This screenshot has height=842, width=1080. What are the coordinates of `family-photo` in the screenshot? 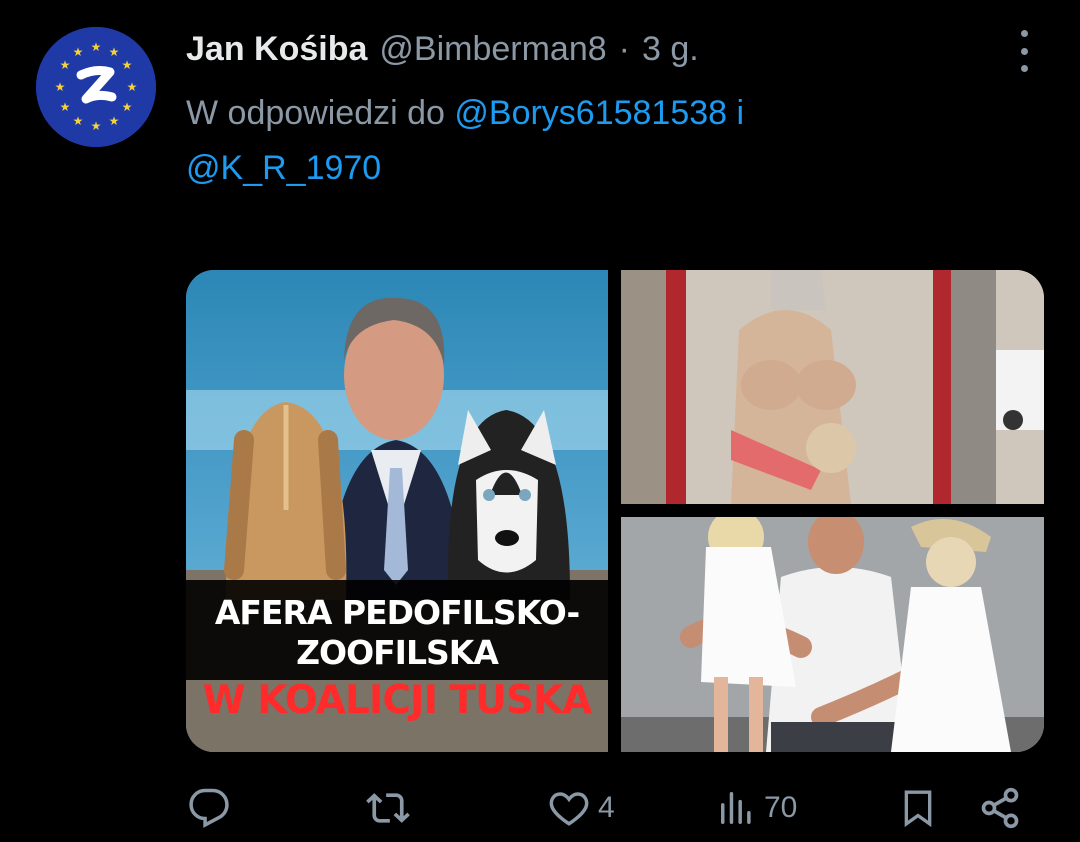 It's located at (832, 634).